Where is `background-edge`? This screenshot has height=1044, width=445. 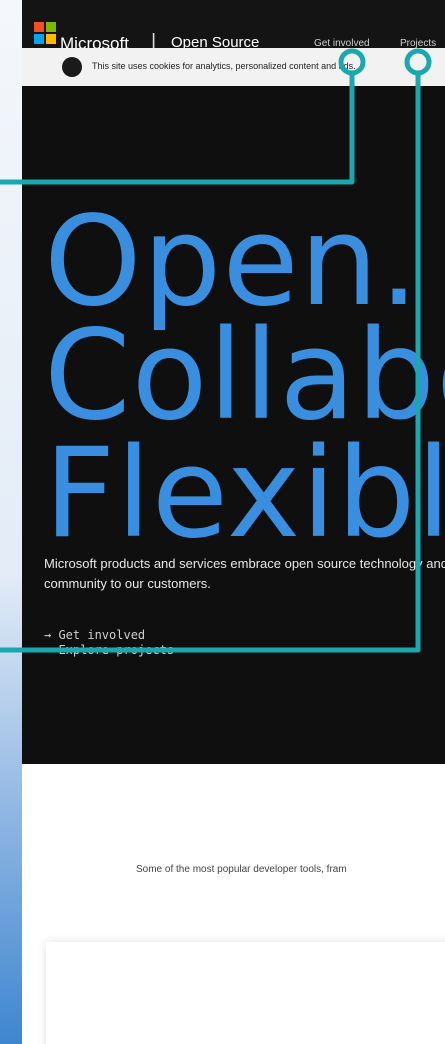 background-edge is located at coordinates (11, 522).